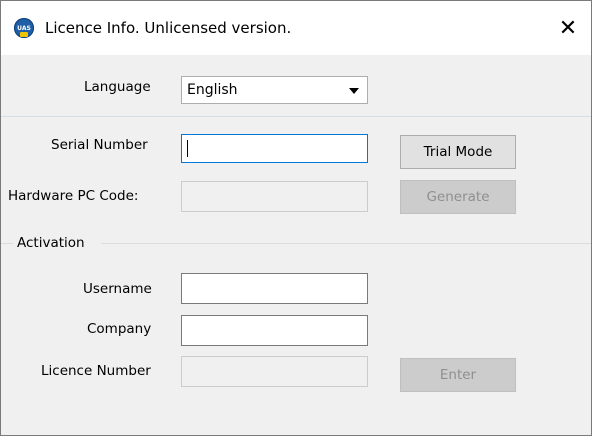 This screenshot has width=592, height=436. Describe the element at coordinates (458, 375) in the screenshot. I see `enter-button: Enter` at that location.